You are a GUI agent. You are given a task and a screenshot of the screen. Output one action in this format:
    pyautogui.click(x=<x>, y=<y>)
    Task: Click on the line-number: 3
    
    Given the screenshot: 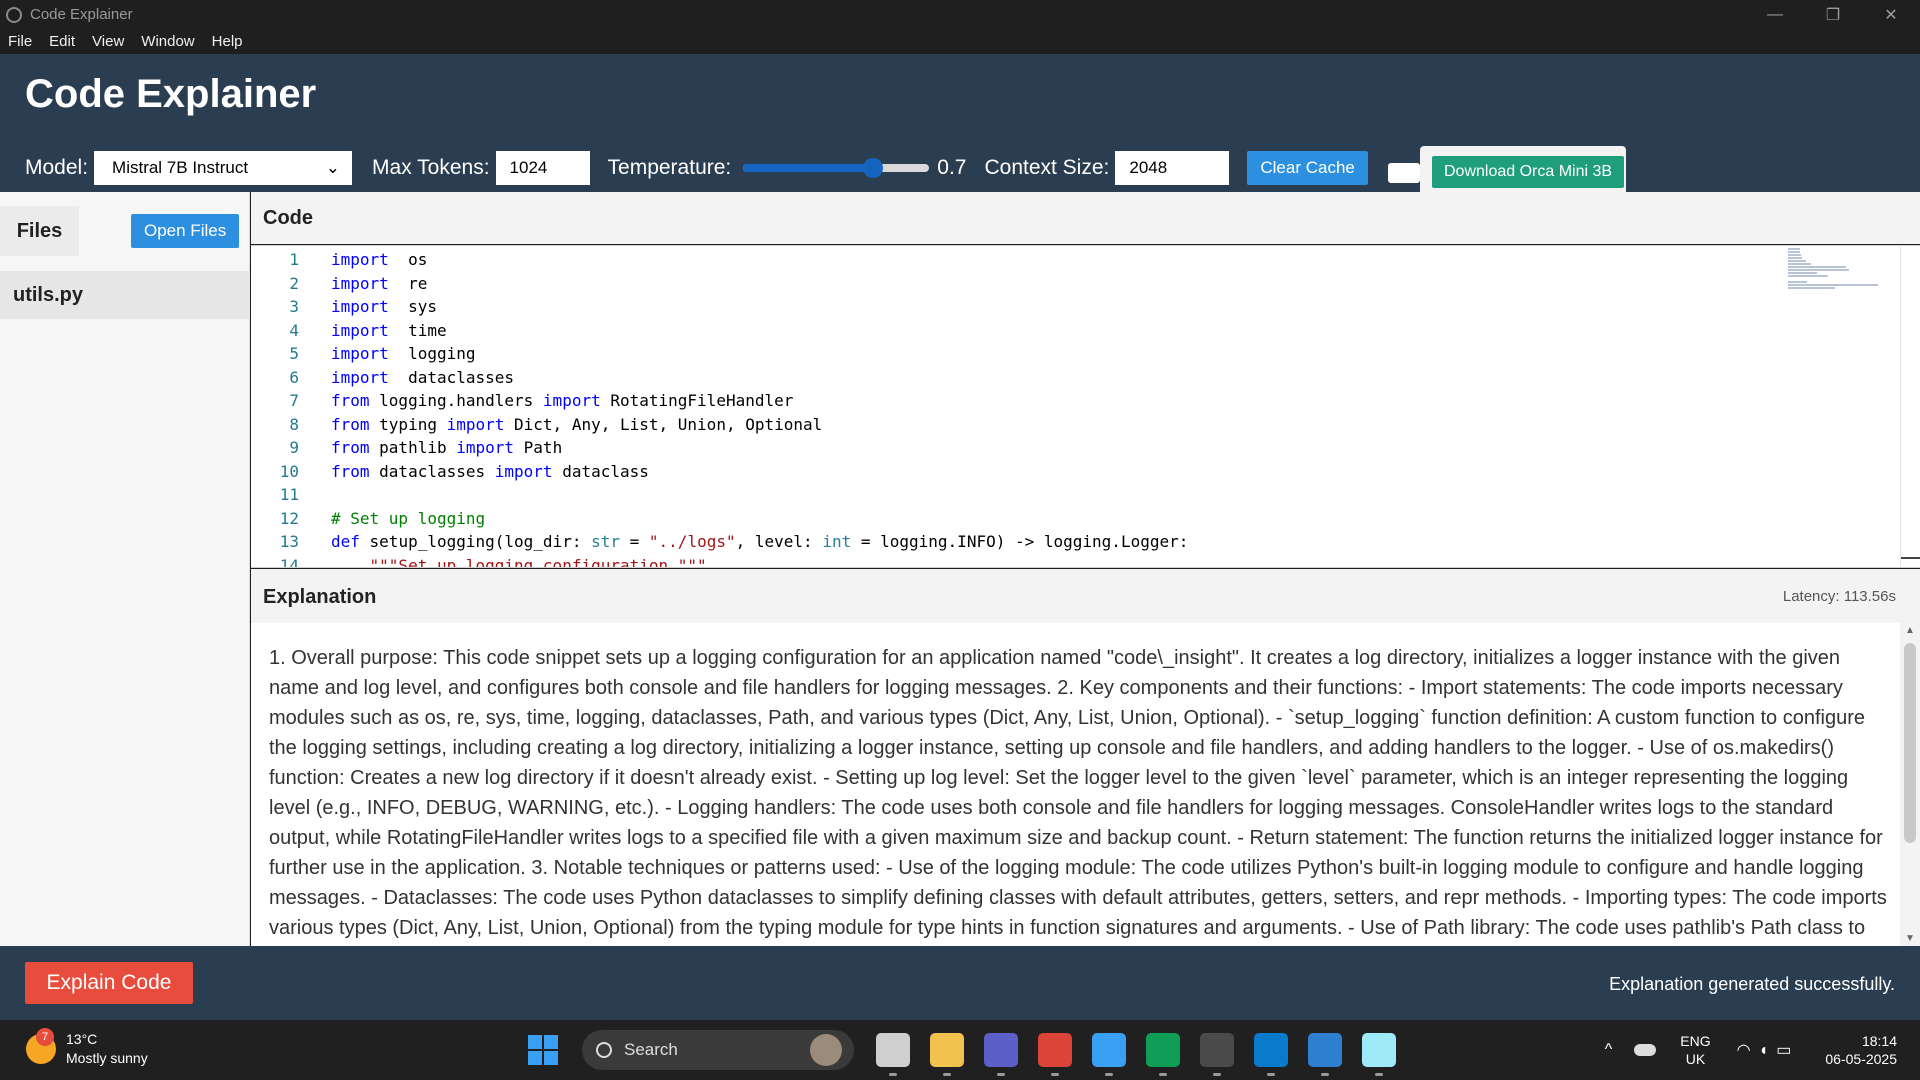 What is the action you would take?
    pyautogui.click(x=294, y=306)
    